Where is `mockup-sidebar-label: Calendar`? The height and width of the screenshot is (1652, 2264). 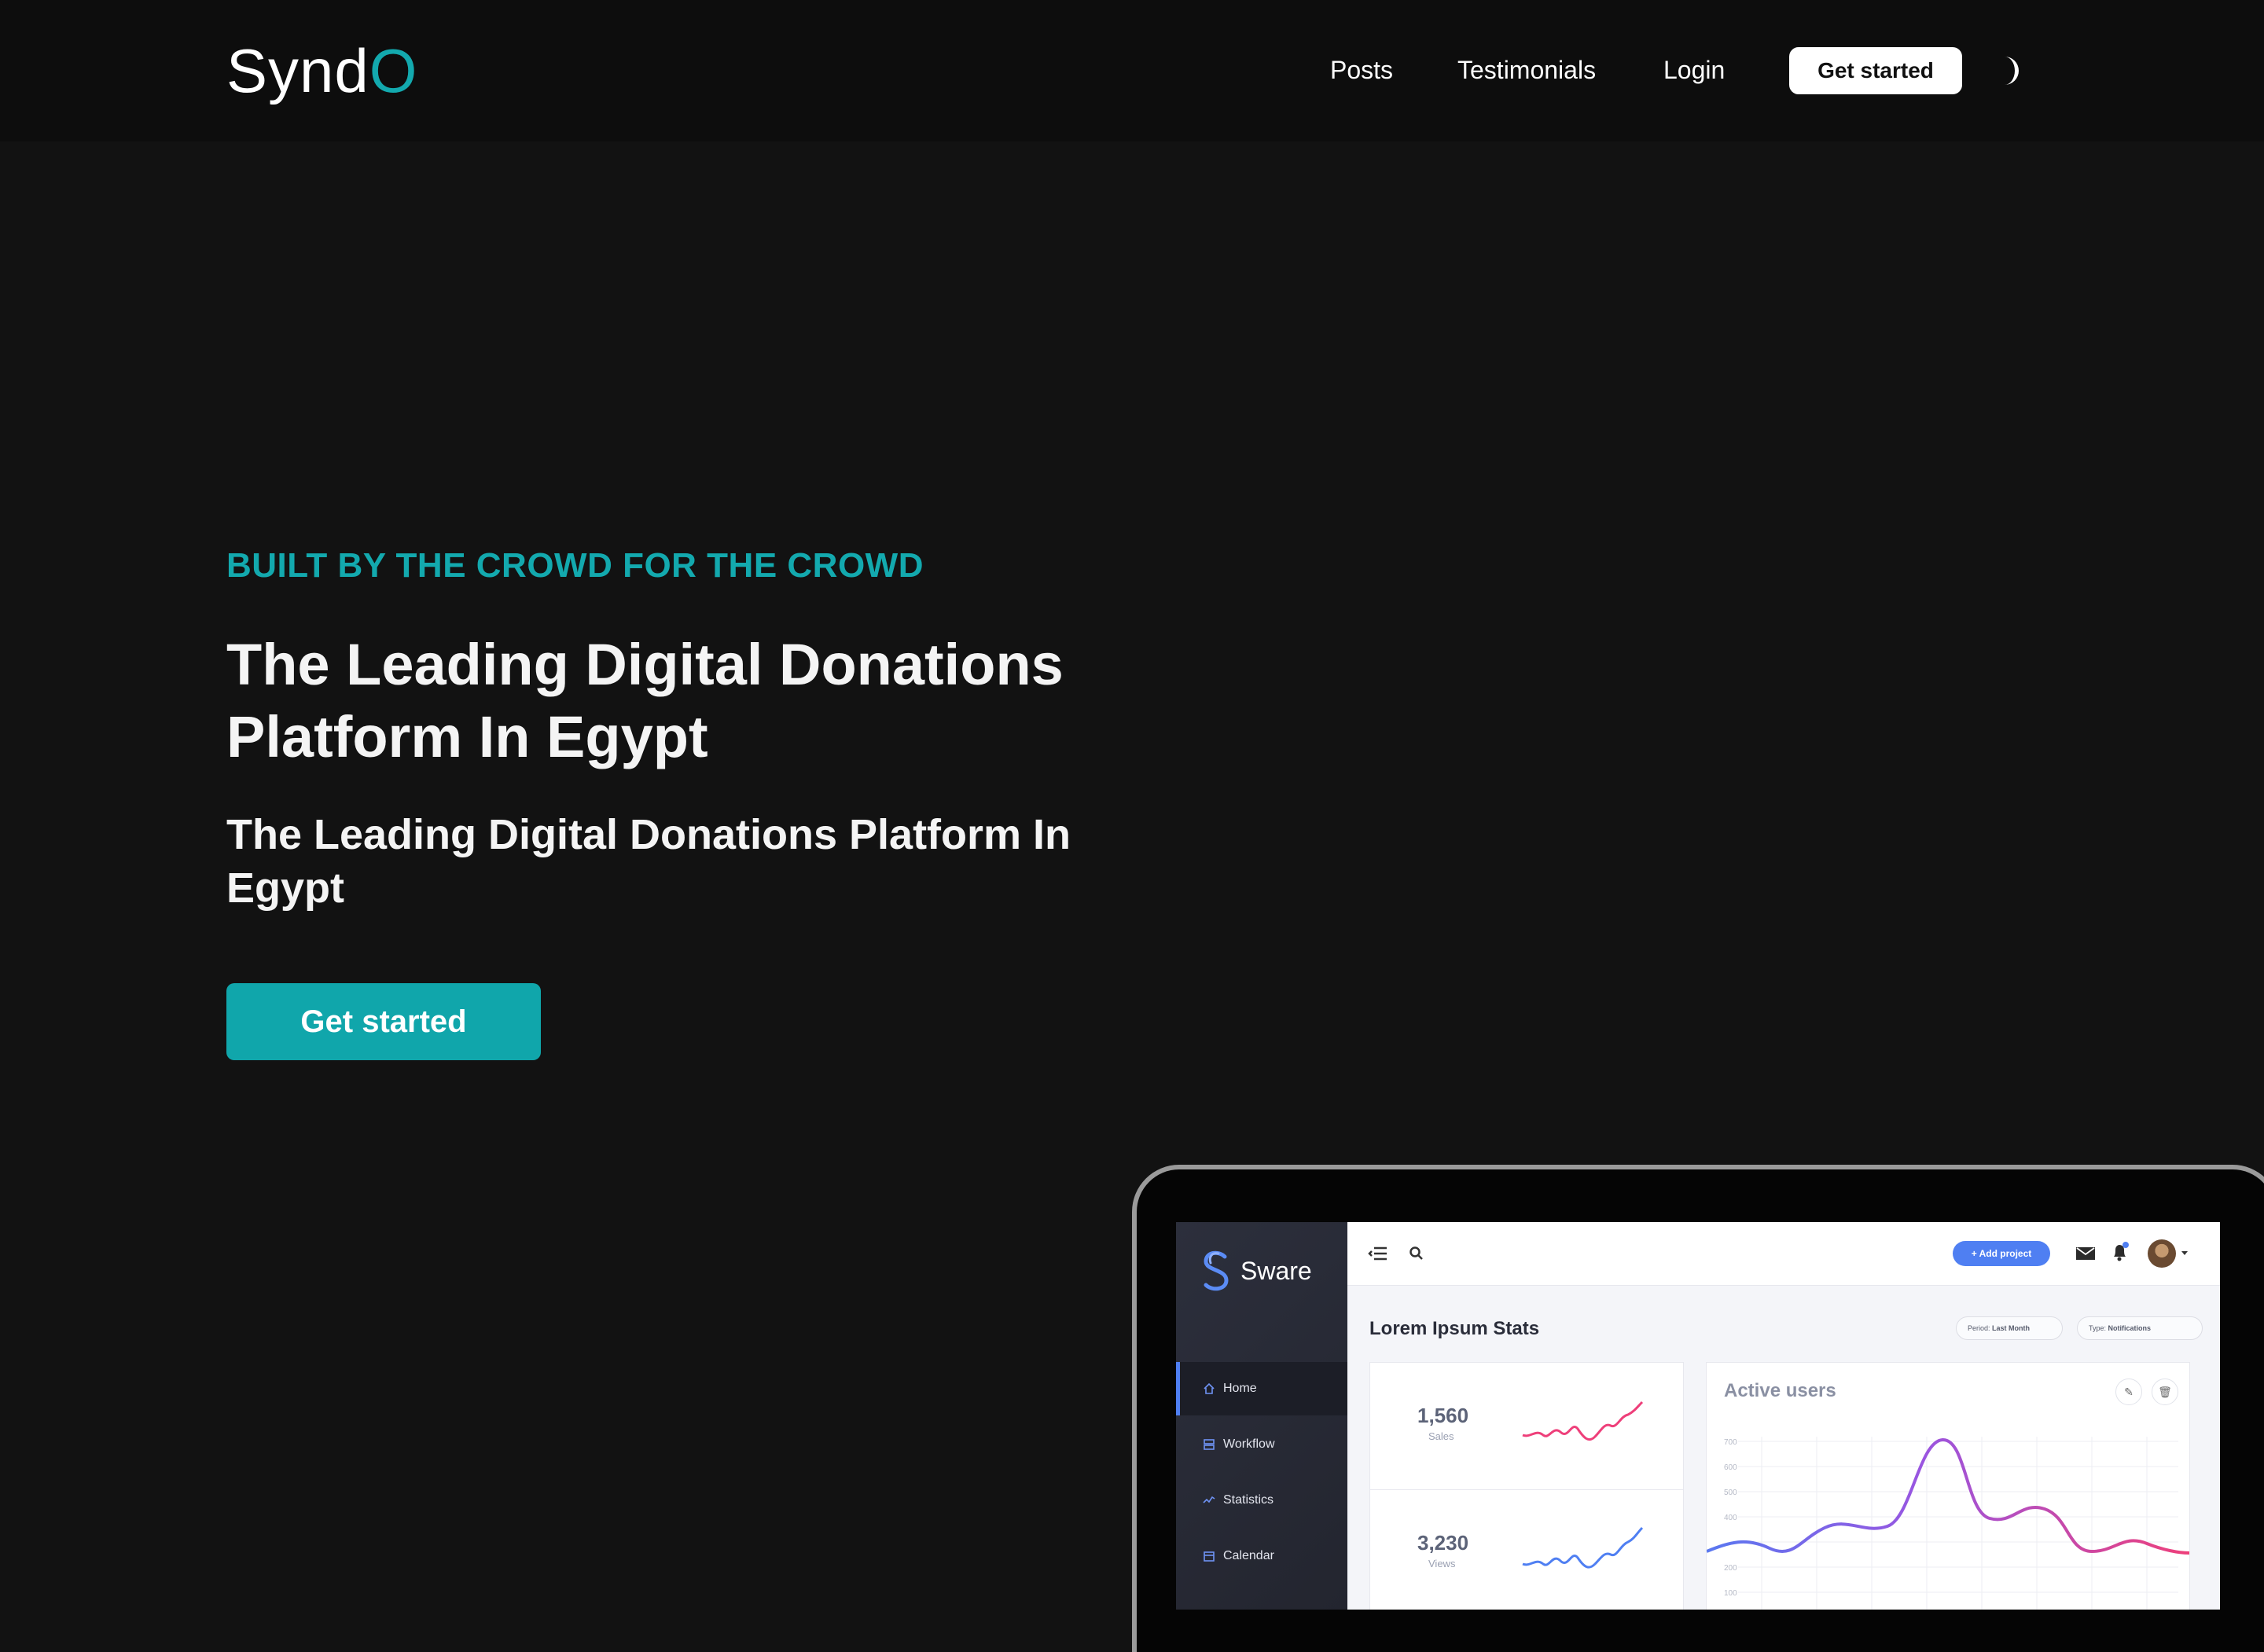 mockup-sidebar-label: Calendar is located at coordinates (1248, 1556).